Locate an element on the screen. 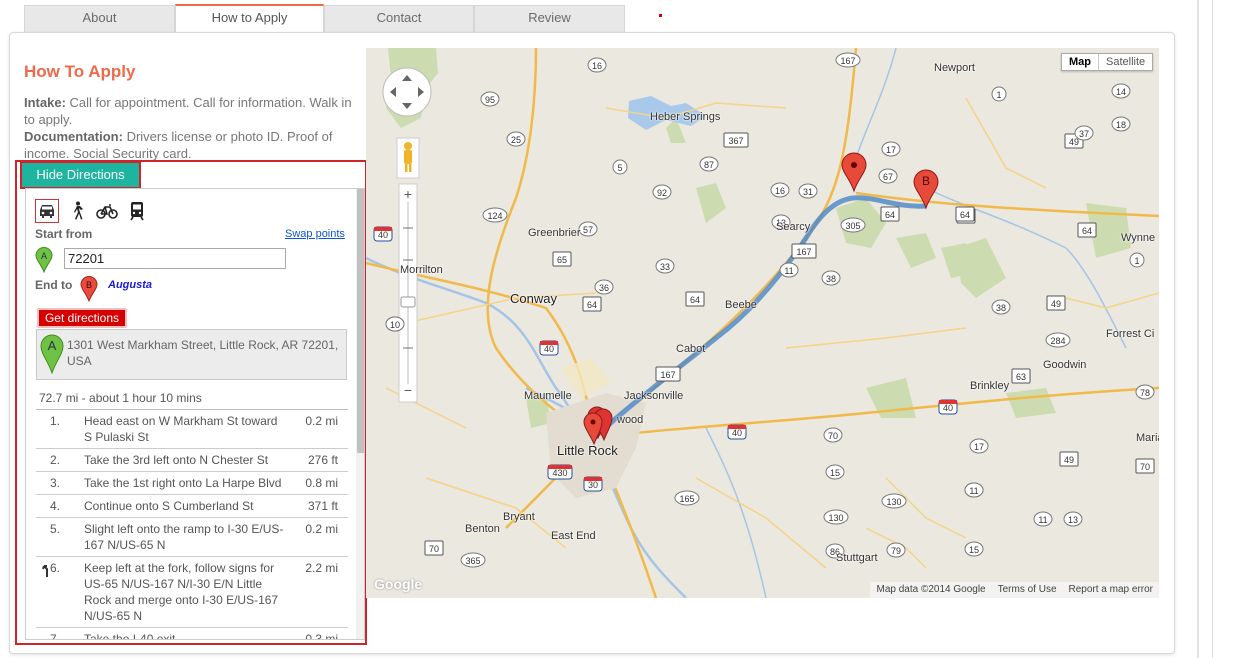 Image resolution: width=1235 pixels, height=658 pixels. start-location-input is located at coordinates (175, 258).